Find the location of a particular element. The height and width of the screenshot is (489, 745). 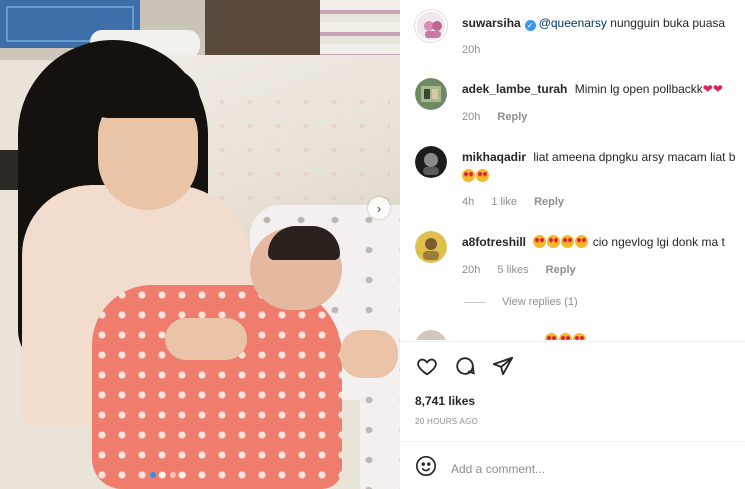

red-heart-emoji: ❤❤ is located at coordinates (712, 89).